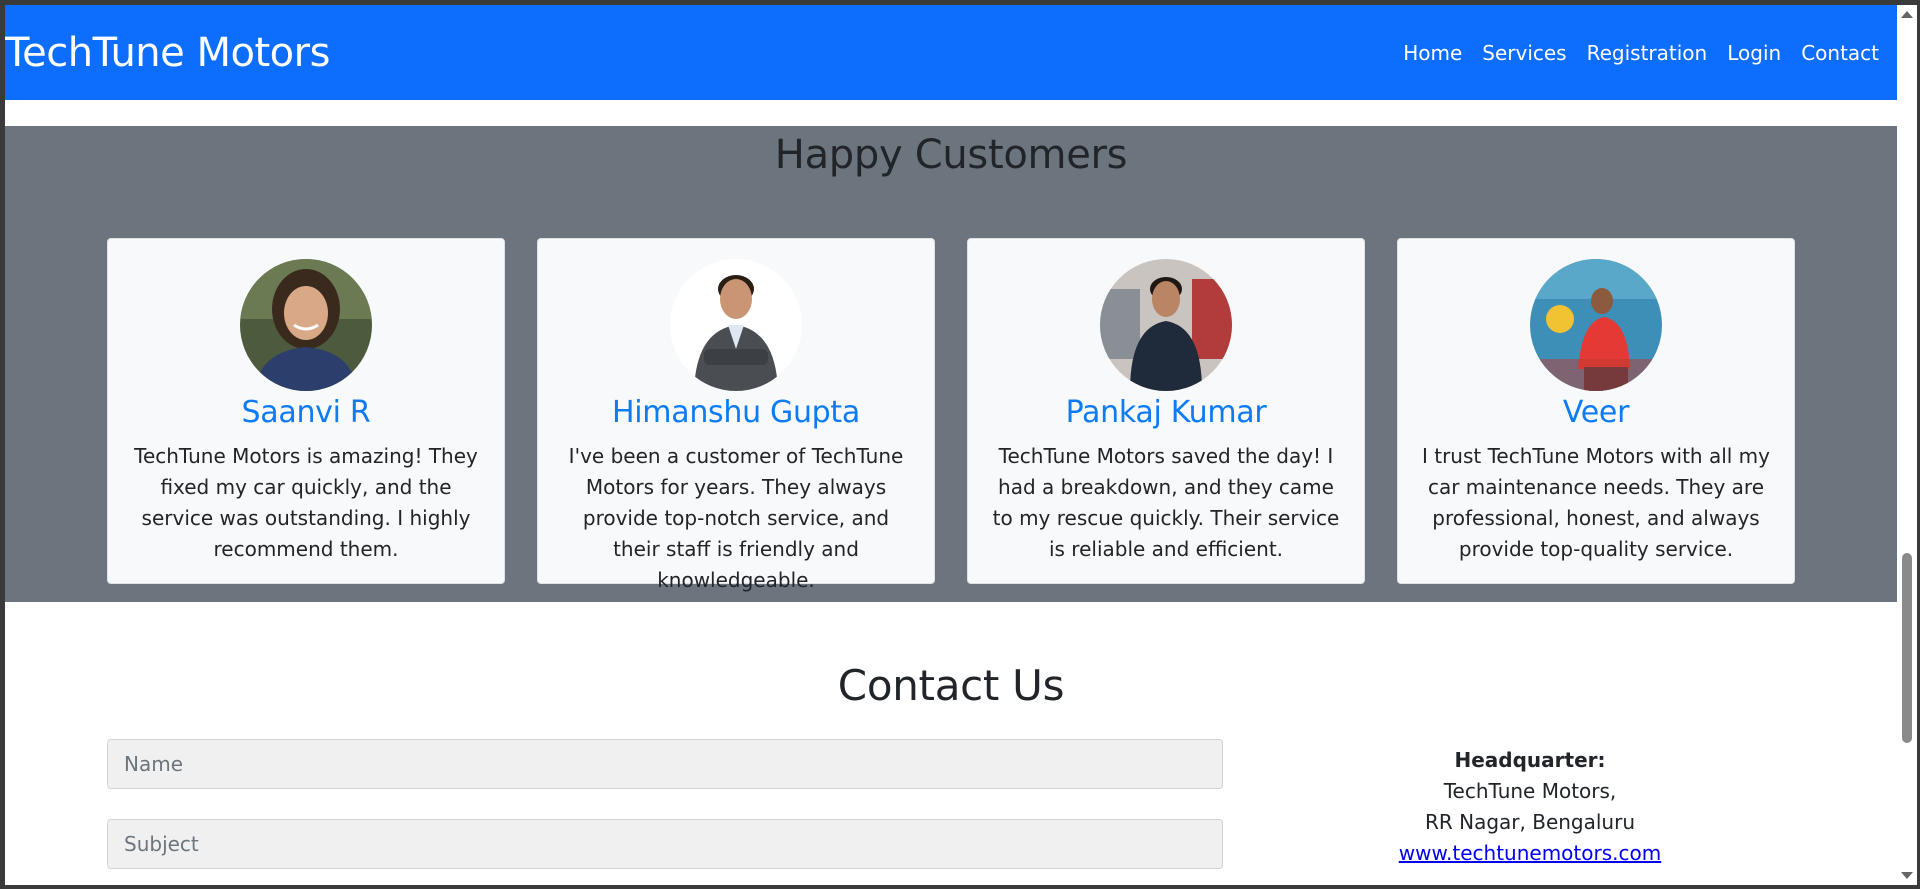 Image resolution: width=1920 pixels, height=889 pixels. I want to click on hq-label: Headquarter:, so click(1530, 760).